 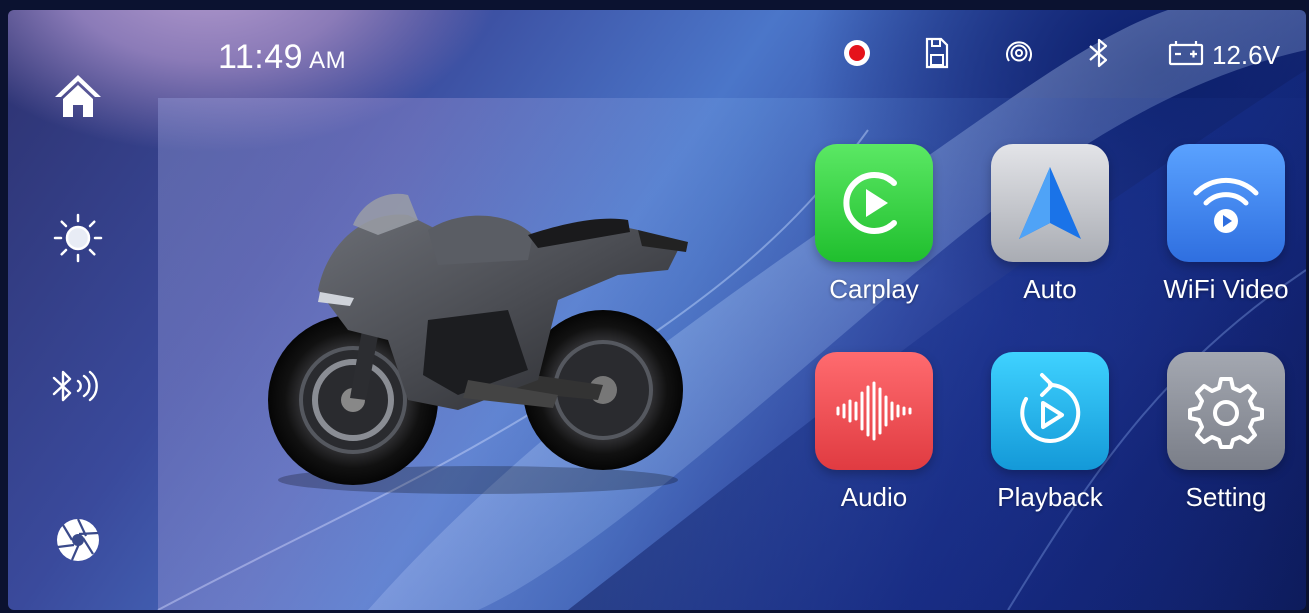 What do you see at coordinates (874, 289) in the screenshot?
I see `app-label: Carplay` at bounding box center [874, 289].